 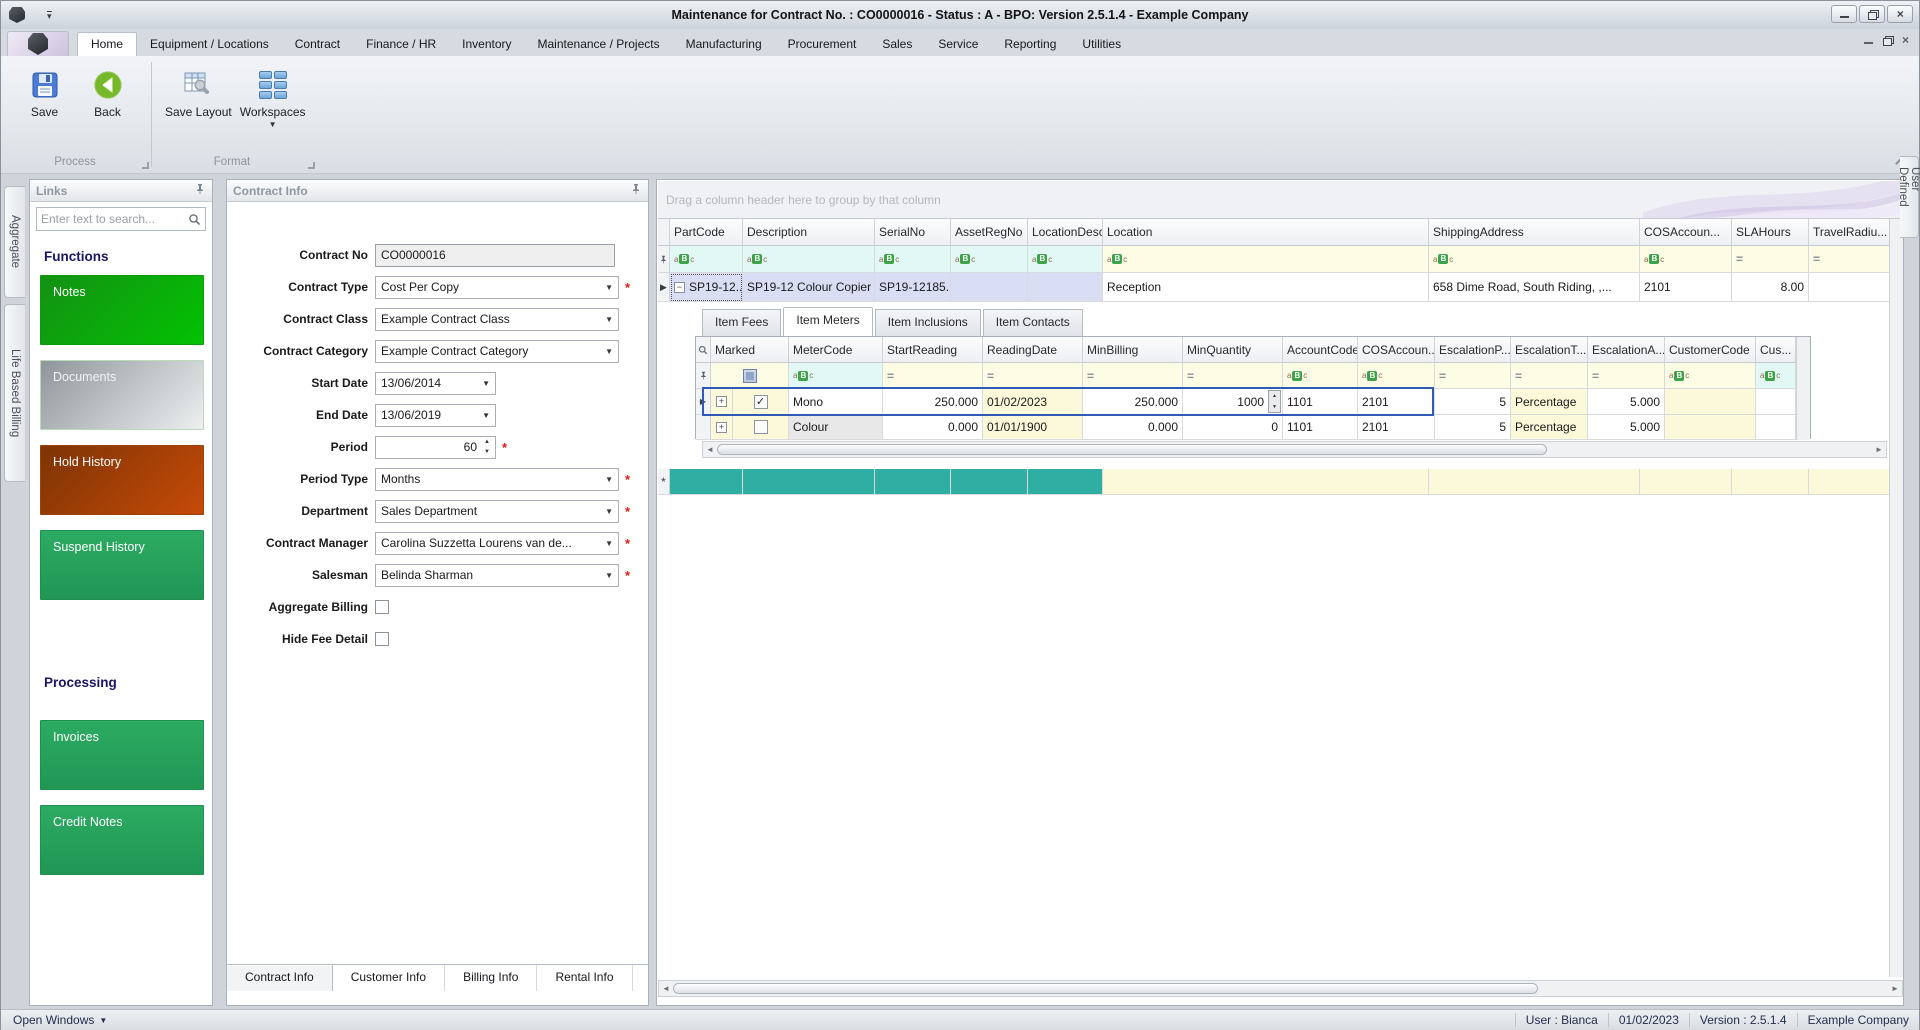 What do you see at coordinates (1776, 427) in the screenshot?
I see `cell-customer` at bounding box center [1776, 427].